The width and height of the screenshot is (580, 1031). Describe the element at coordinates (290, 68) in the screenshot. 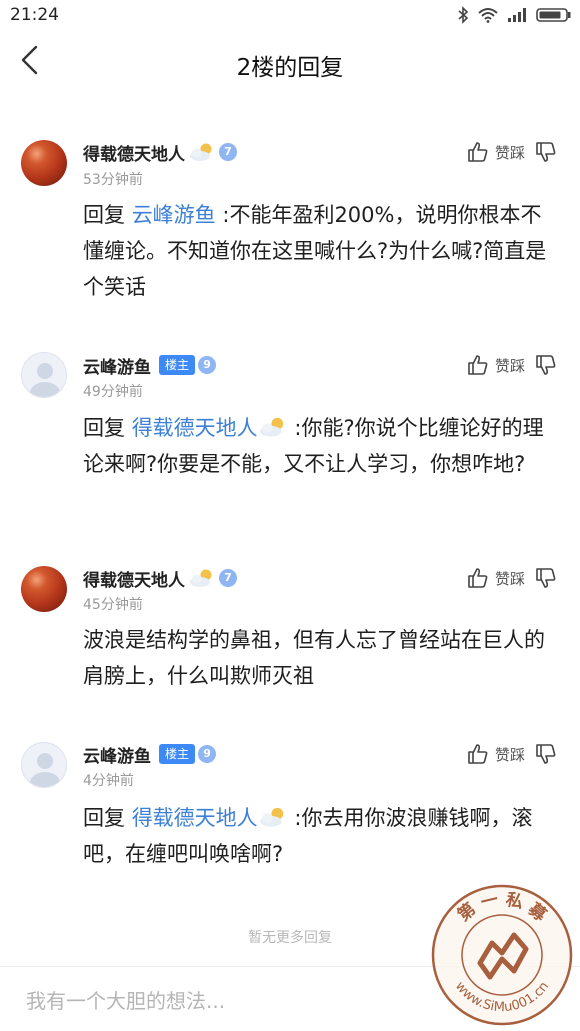

I see `page-title: 2楼的回复` at that location.